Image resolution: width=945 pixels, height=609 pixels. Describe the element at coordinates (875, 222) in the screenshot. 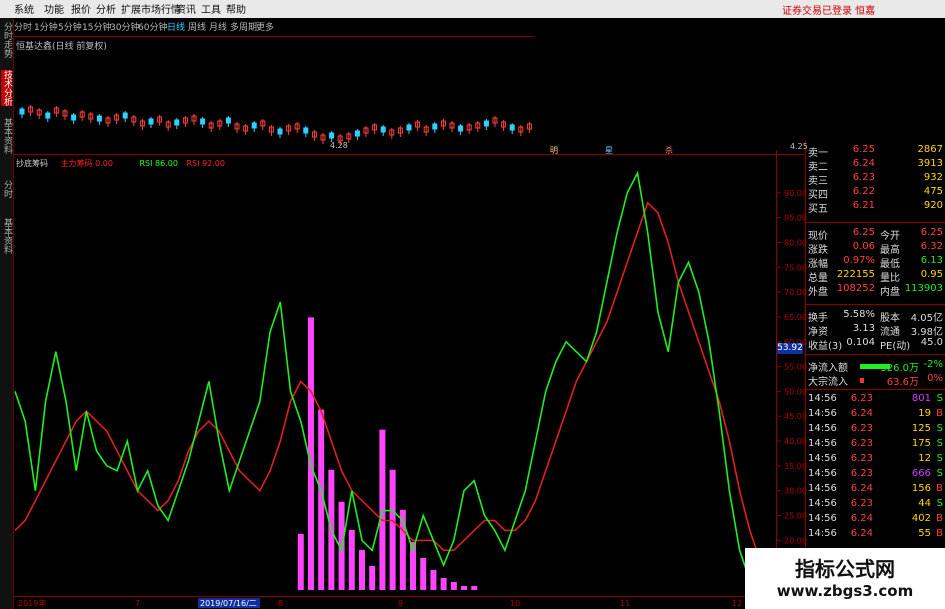

I see `order-stats-divider` at that location.